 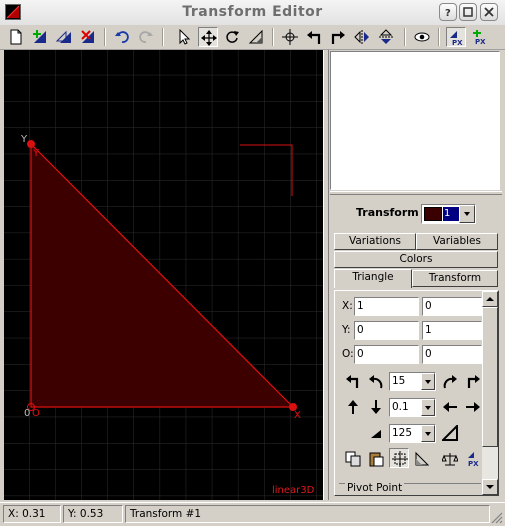 I want to click on add-triangle-icon, so click(x=39, y=36).